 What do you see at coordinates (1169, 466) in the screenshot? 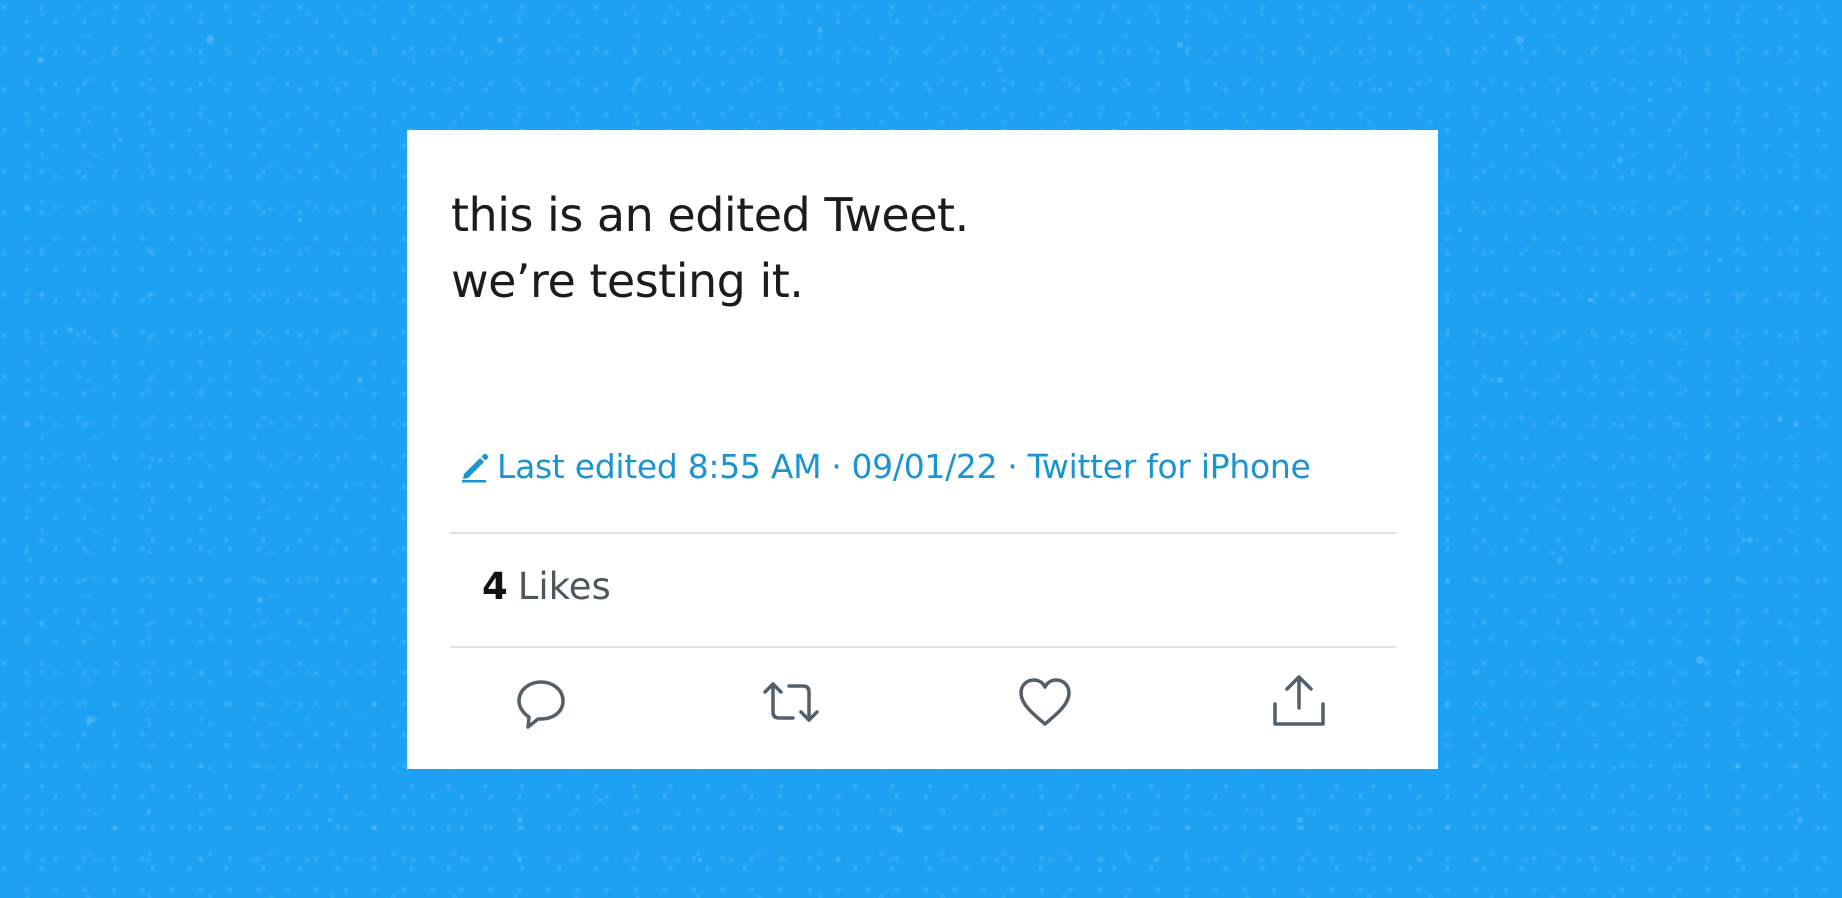
I see `tweet-source: Twitter for iPhone` at bounding box center [1169, 466].